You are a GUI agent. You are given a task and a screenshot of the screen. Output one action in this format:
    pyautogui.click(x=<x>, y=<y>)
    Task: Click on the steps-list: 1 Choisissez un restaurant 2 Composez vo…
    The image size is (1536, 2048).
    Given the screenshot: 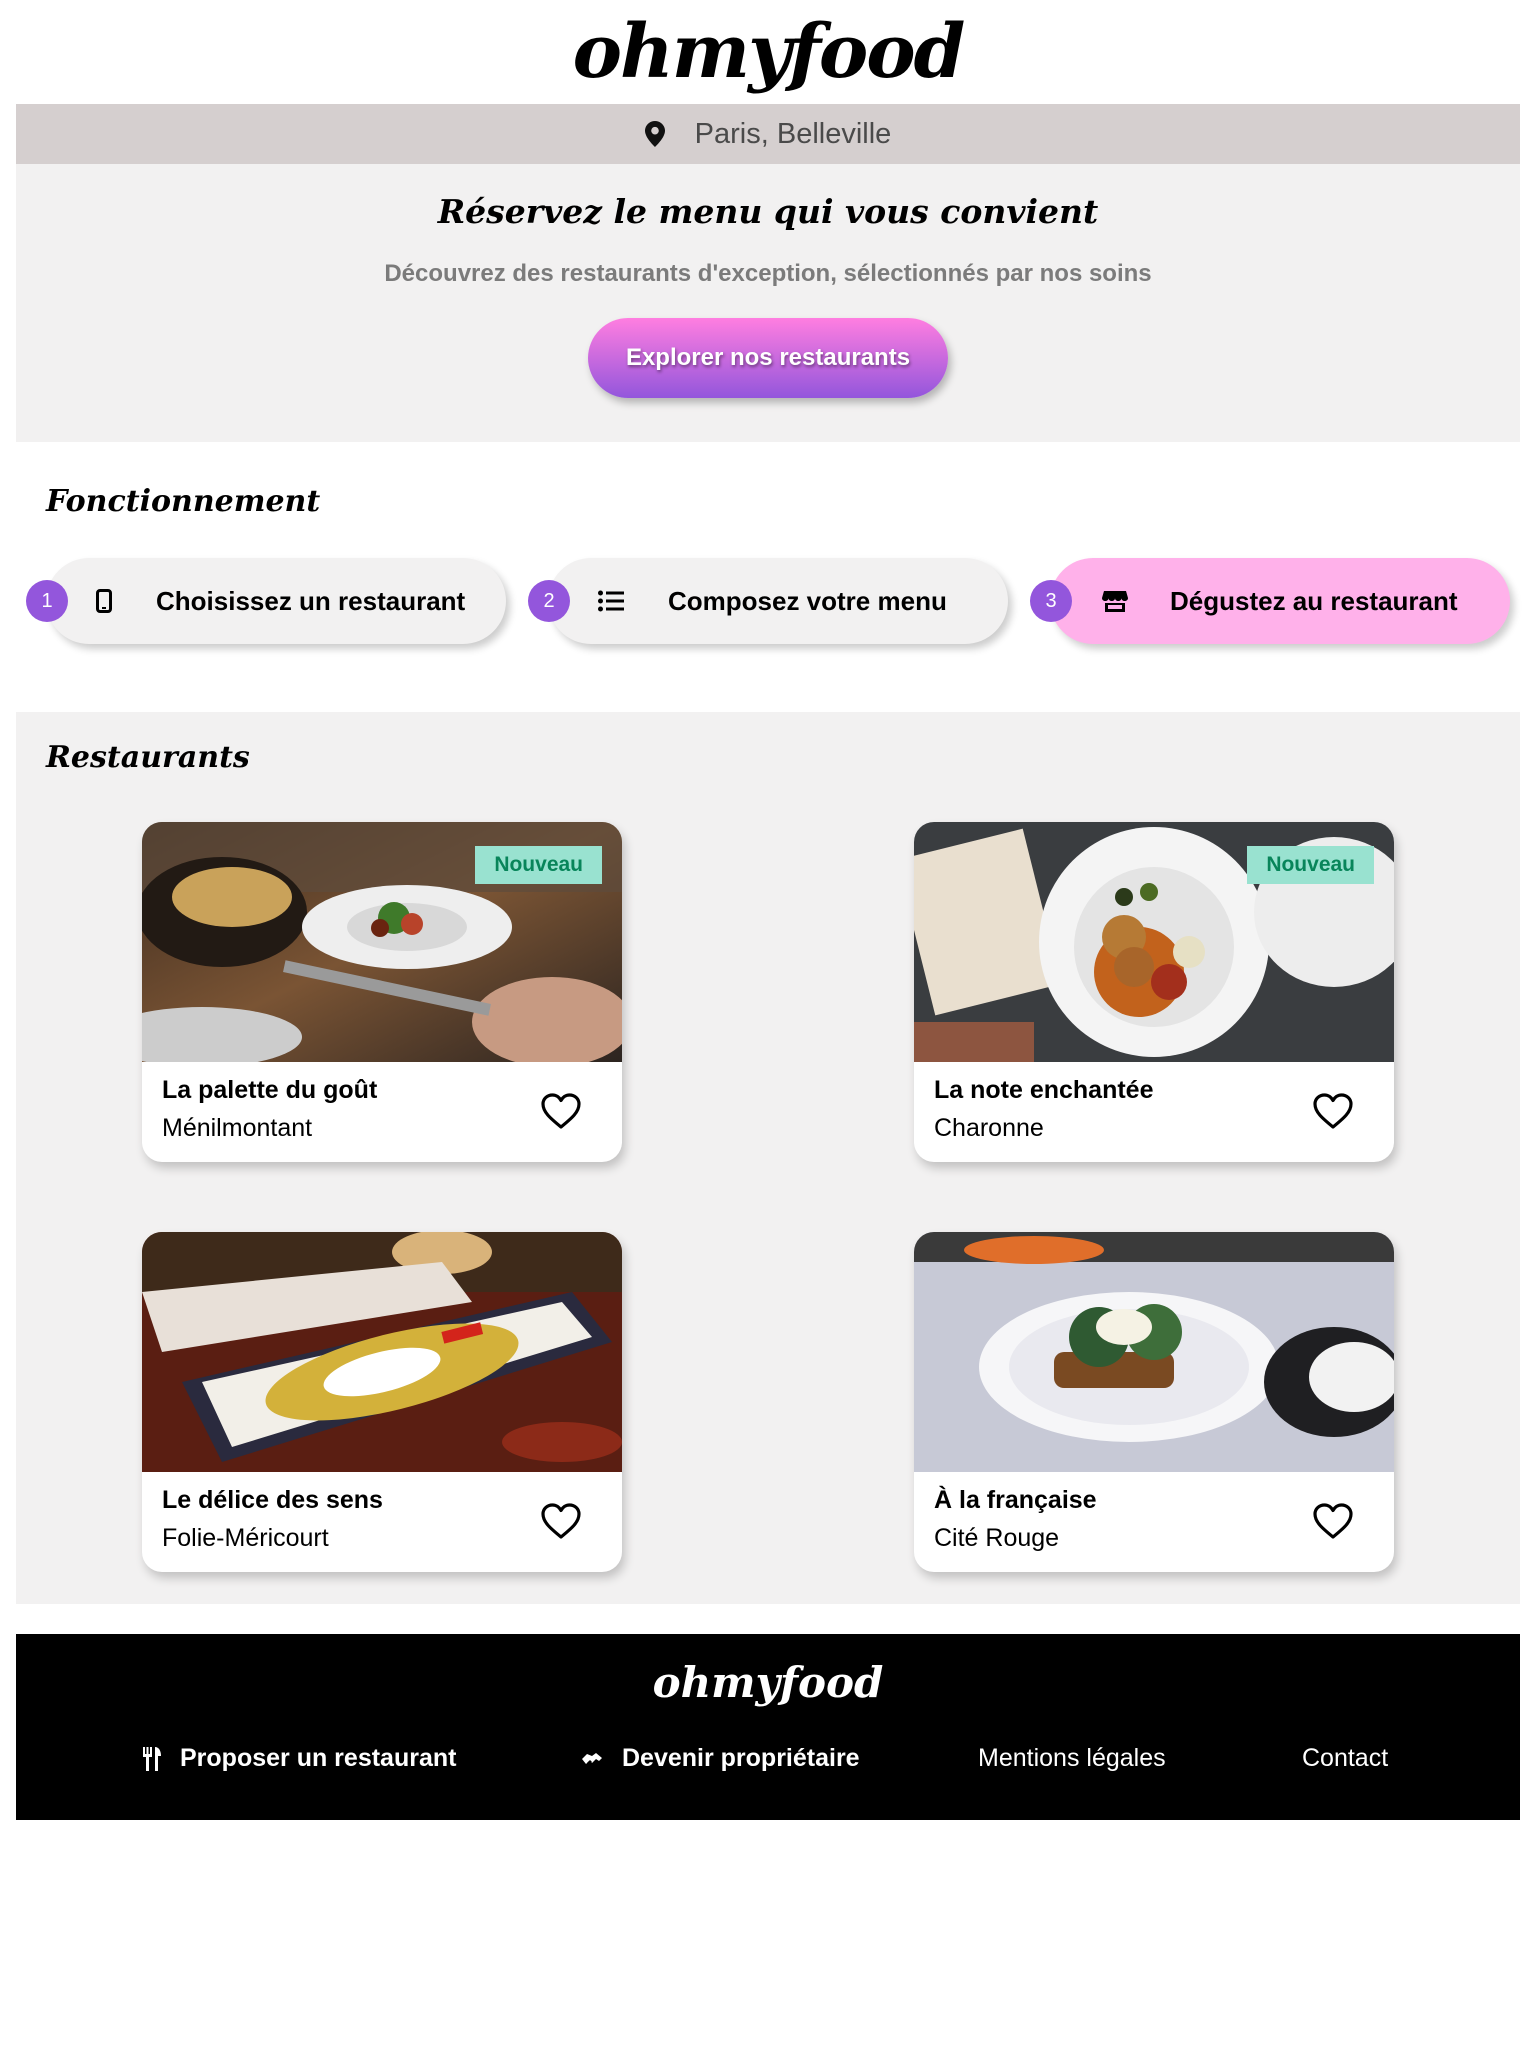 What is the action you would take?
    pyautogui.click(x=768, y=601)
    